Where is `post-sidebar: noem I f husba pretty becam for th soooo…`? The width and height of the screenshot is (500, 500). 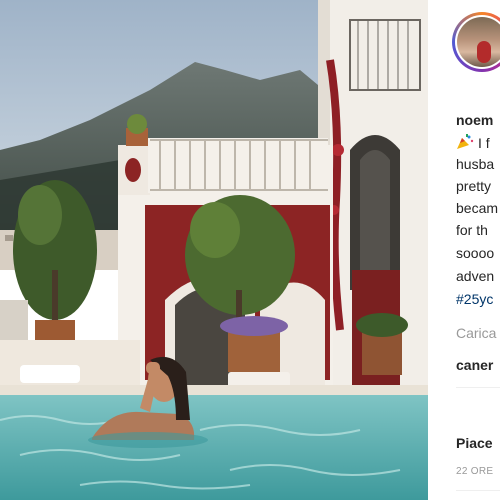 post-sidebar: noem I f husba pretty becam for th soooo… is located at coordinates (464, 250).